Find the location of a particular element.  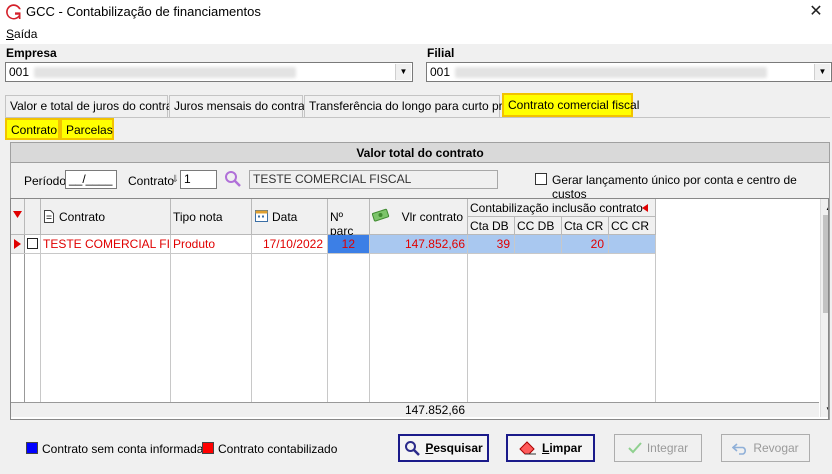

menu-item-saida: Saída is located at coordinates (21, 34).